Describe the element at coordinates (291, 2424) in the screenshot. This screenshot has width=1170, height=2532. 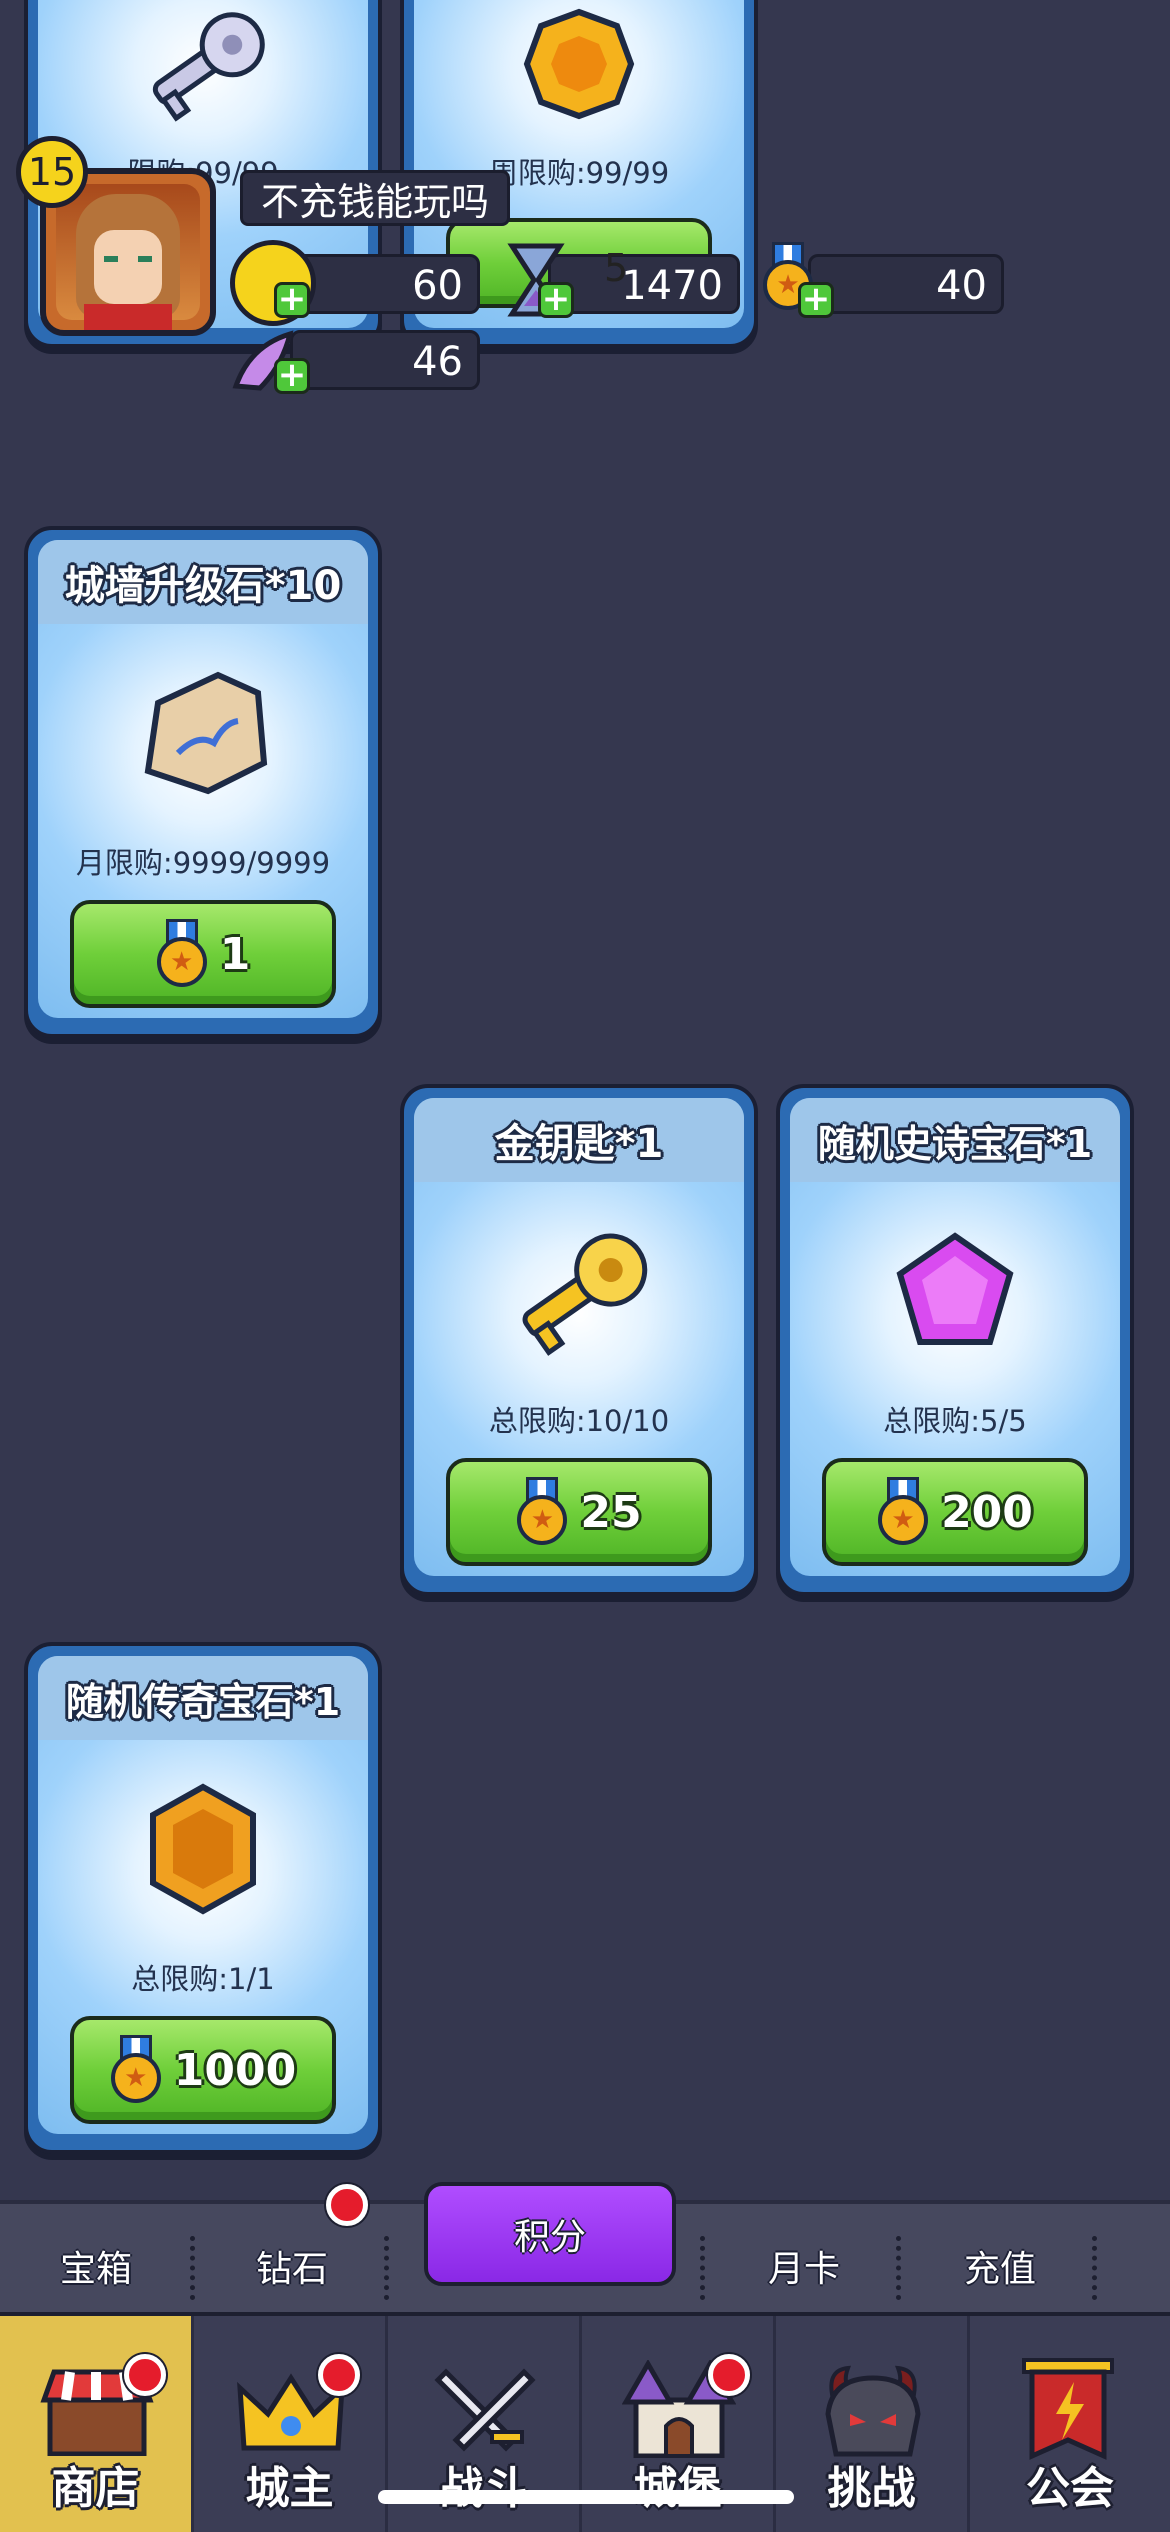
I see `nav-lord: 城主` at that location.